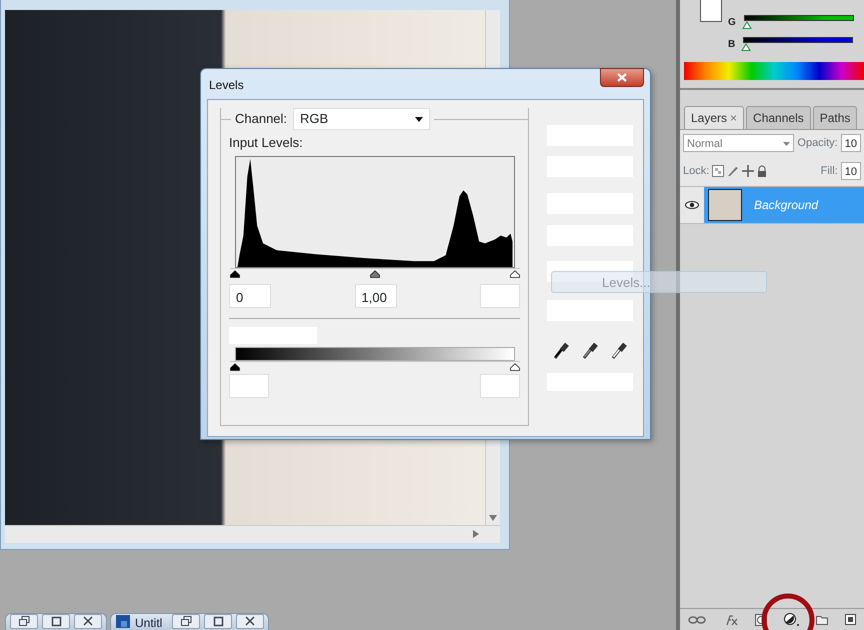 The width and height of the screenshot is (864, 630). I want to click on blend-mode-dropdown: Normal, so click(738, 143).